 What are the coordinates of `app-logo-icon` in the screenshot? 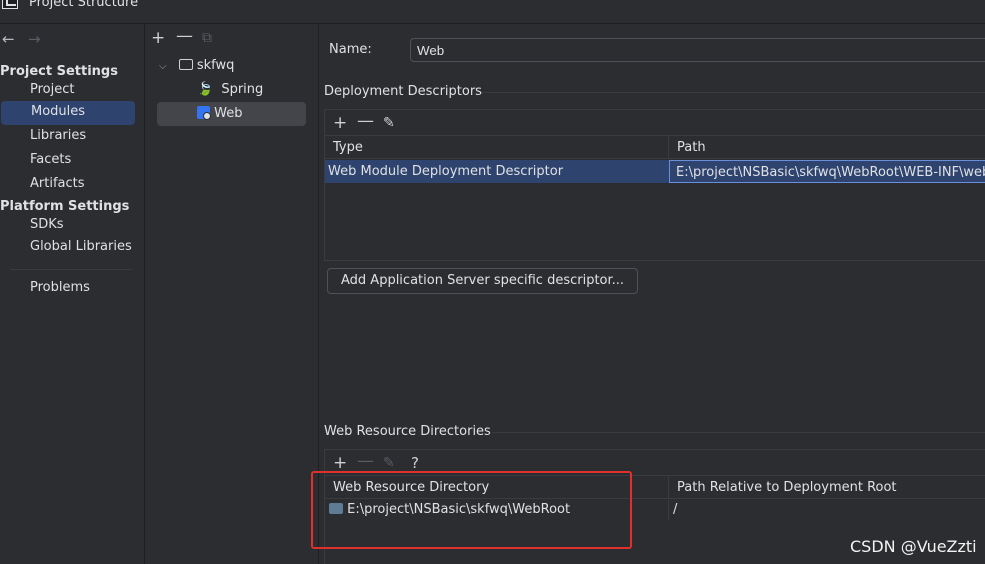 It's located at (10, 4).